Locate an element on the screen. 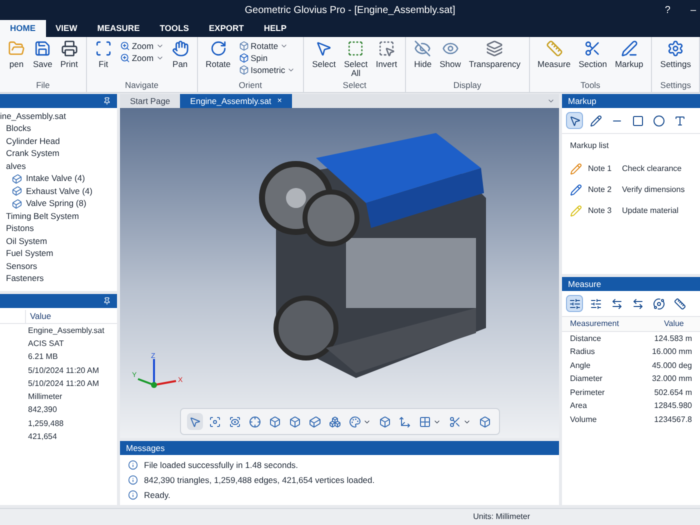 The width and height of the screenshot is (700, 525). view-tool-button is located at coordinates (194, 421).